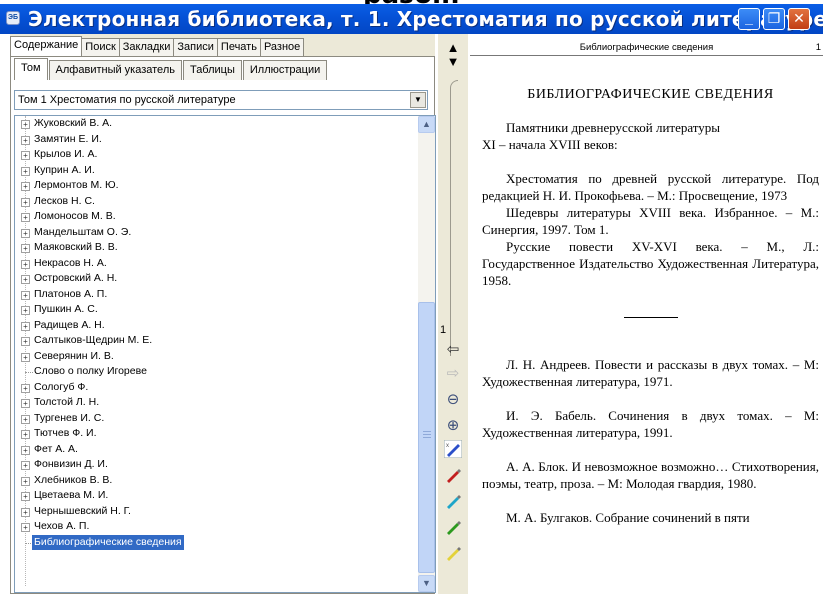  I want to click on tree-item: + Фонвизин Д. И., so click(212, 465).